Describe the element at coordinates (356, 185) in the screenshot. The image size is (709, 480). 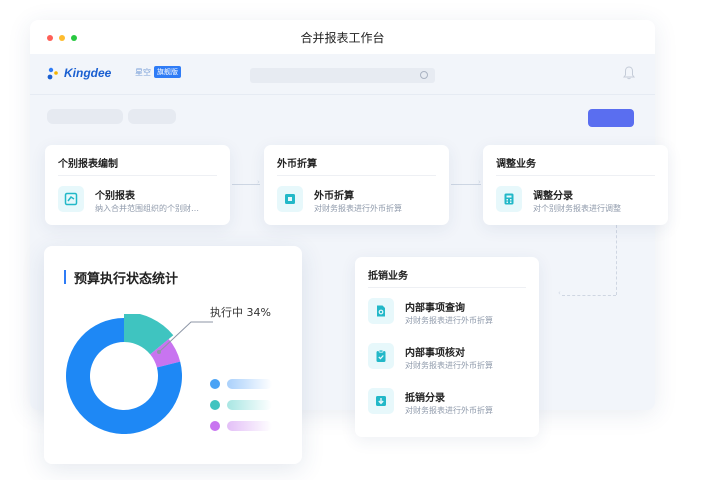
I see `currency-translation-card: 外币折算 外币折算 对财务报表进行外币折算` at that location.